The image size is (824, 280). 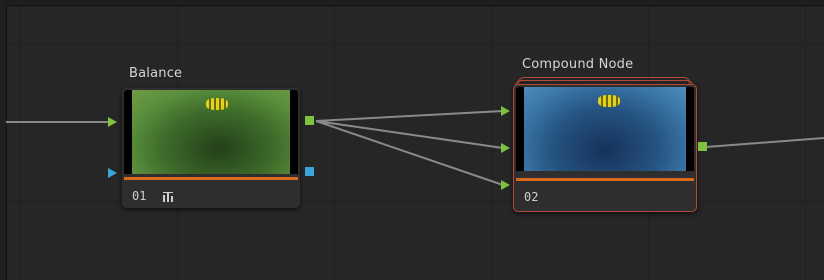 What do you see at coordinates (309, 171) in the screenshot?
I see `balance-key-output-port` at bounding box center [309, 171].